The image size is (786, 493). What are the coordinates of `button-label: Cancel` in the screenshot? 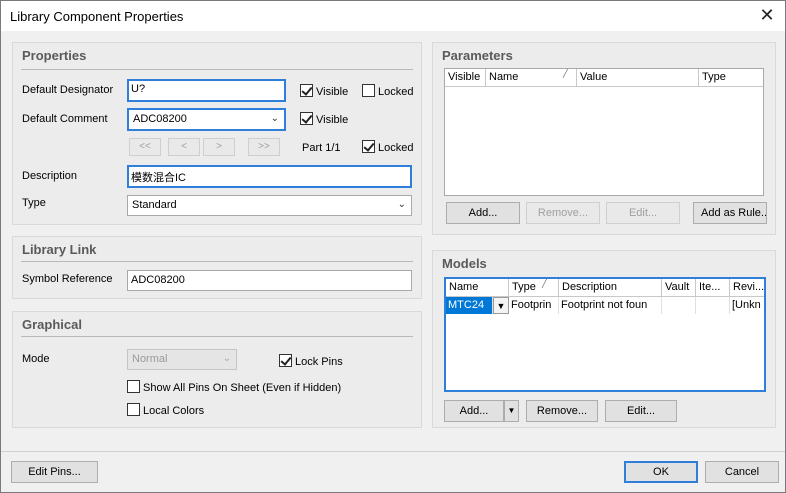 It's located at (742, 472).